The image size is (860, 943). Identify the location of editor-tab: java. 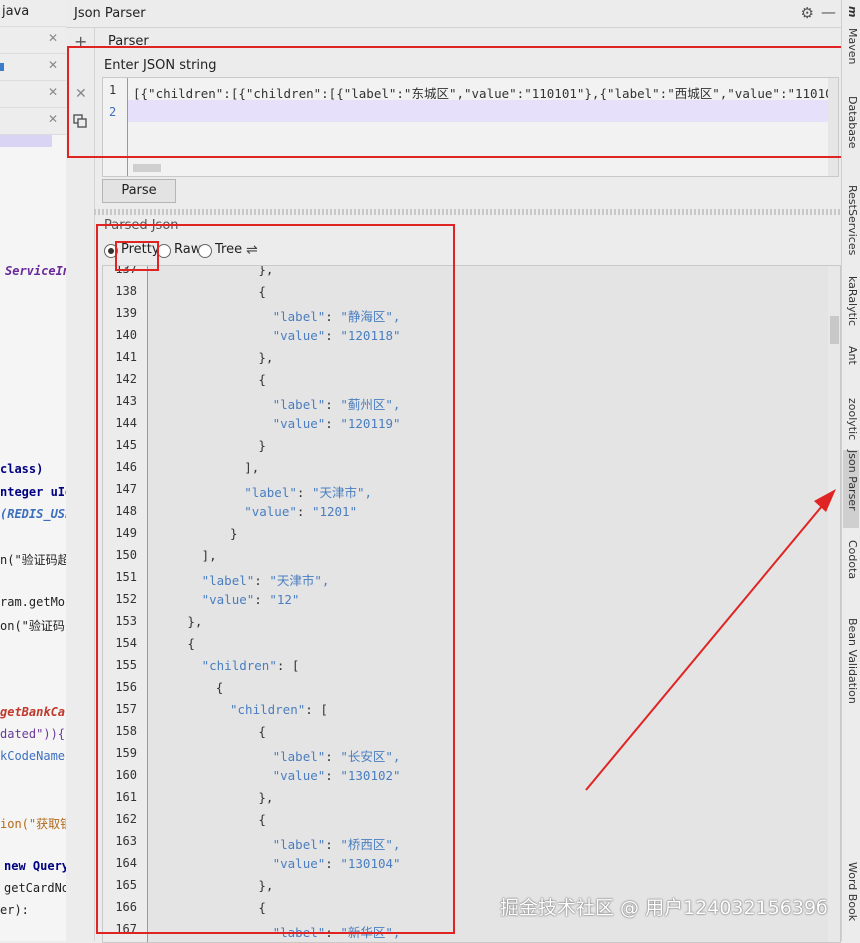
(33, 13).